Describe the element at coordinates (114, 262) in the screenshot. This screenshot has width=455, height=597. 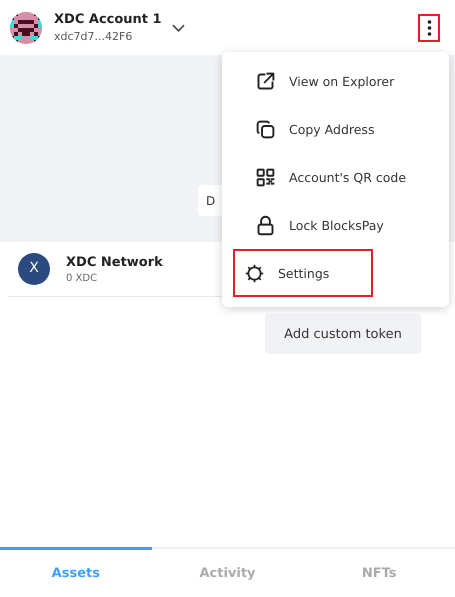
I see `token-name: XDC Network` at that location.